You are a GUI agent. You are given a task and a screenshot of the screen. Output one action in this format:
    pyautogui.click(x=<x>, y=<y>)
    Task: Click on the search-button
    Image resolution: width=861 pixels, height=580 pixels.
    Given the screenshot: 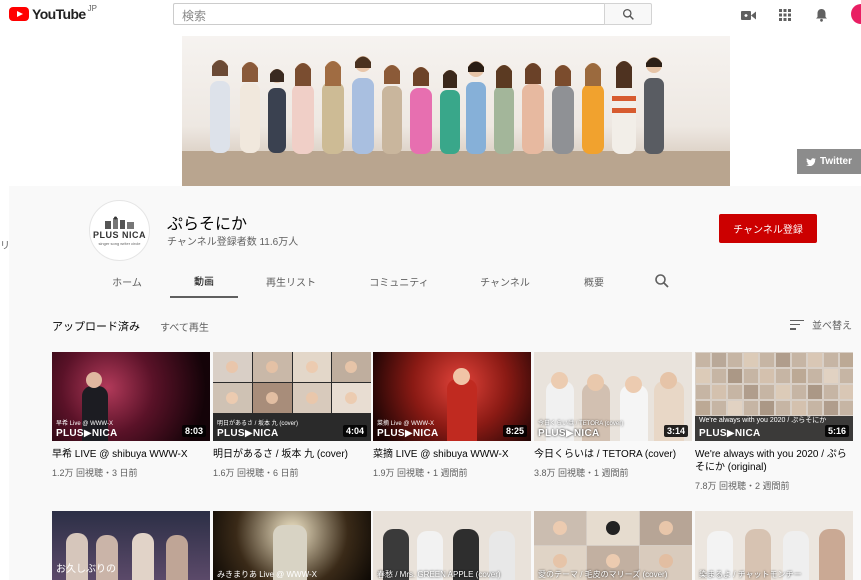 What is the action you would take?
    pyautogui.click(x=628, y=14)
    